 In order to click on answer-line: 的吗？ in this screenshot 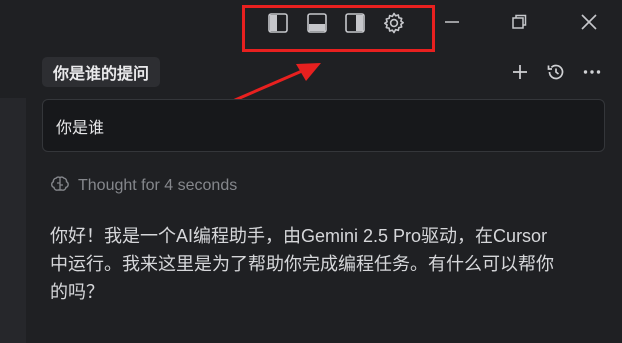, I will do `click(77, 292)`.